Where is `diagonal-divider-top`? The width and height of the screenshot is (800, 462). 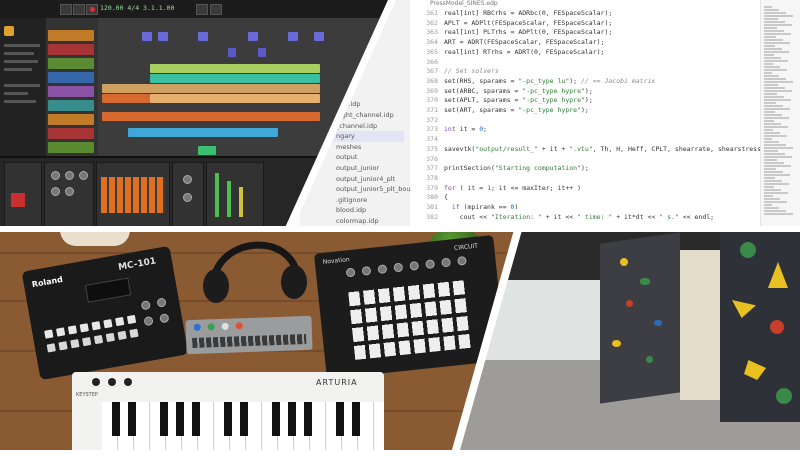 diagonal-divider-top is located at coordinates (340, 115).